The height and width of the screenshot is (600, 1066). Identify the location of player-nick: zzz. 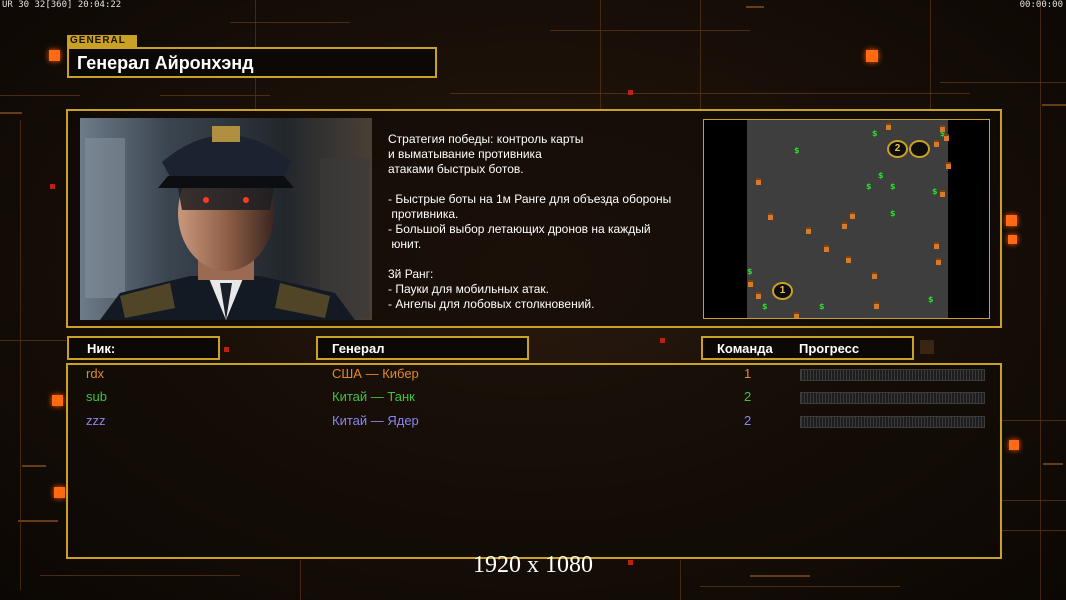
(96, 420).